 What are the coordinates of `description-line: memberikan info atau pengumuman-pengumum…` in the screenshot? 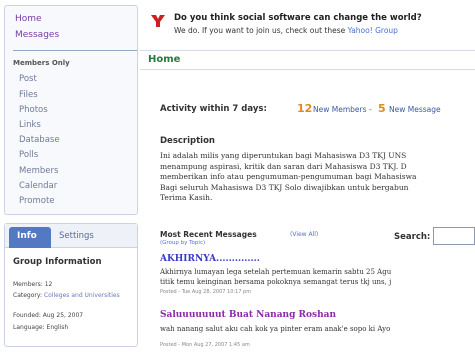 It's located at (288, 176).